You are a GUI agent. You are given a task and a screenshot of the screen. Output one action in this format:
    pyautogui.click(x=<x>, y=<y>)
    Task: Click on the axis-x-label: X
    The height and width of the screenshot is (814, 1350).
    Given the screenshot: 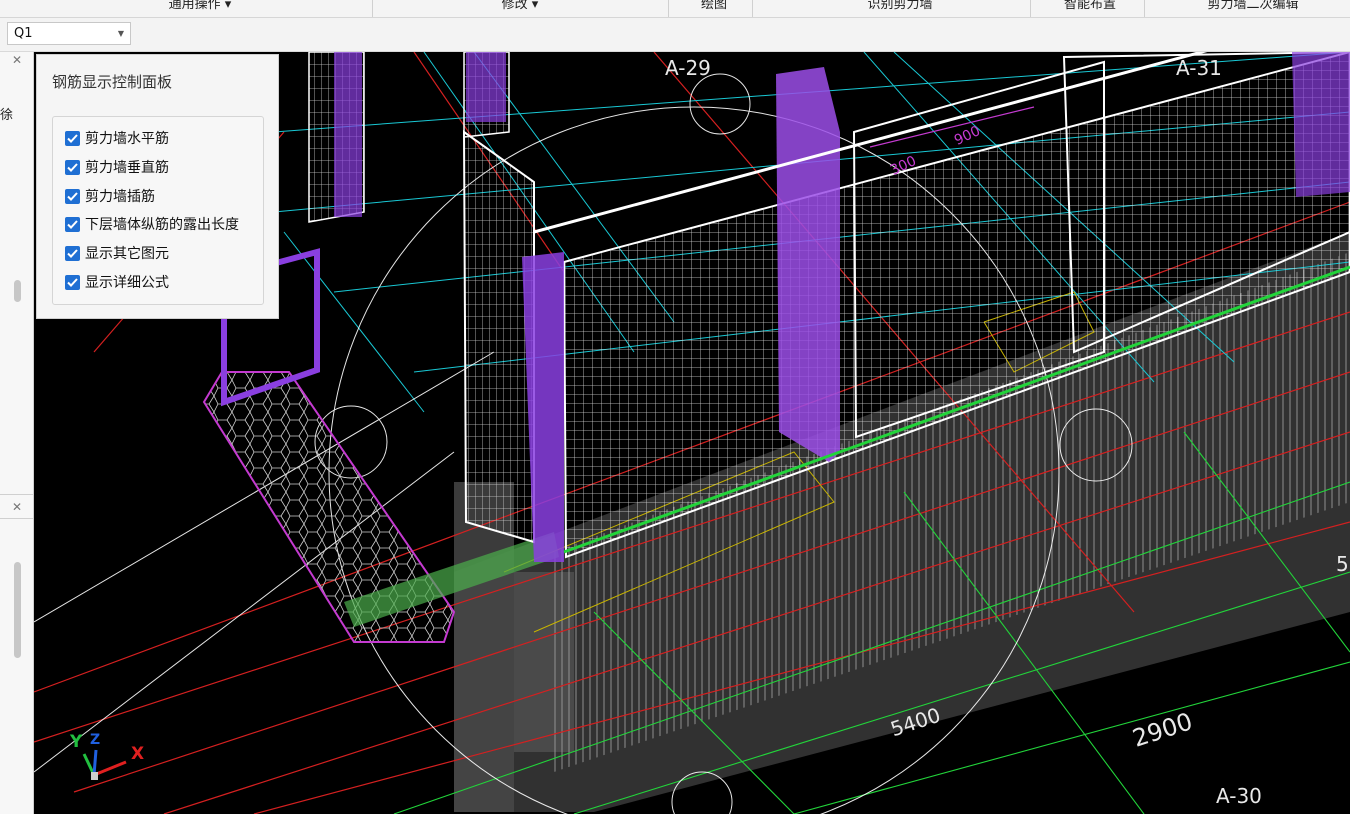 What is the action you would take?
    pyautogui.click(x=138, y=754)
    